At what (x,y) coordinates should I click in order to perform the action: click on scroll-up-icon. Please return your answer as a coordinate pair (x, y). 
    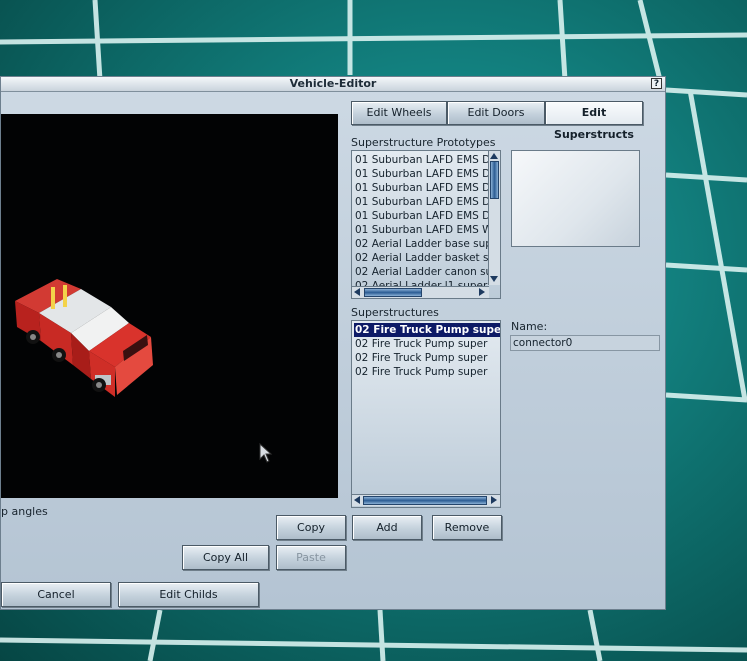
    Looking at the image, I should click on (494, 156).